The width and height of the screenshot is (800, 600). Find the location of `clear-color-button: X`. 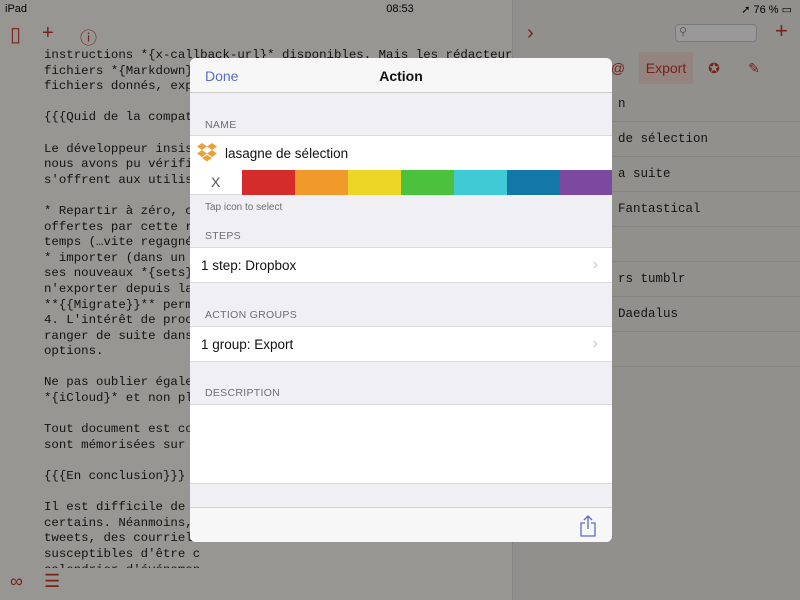

clear-color-button: X is located at coordinates (215, 182).